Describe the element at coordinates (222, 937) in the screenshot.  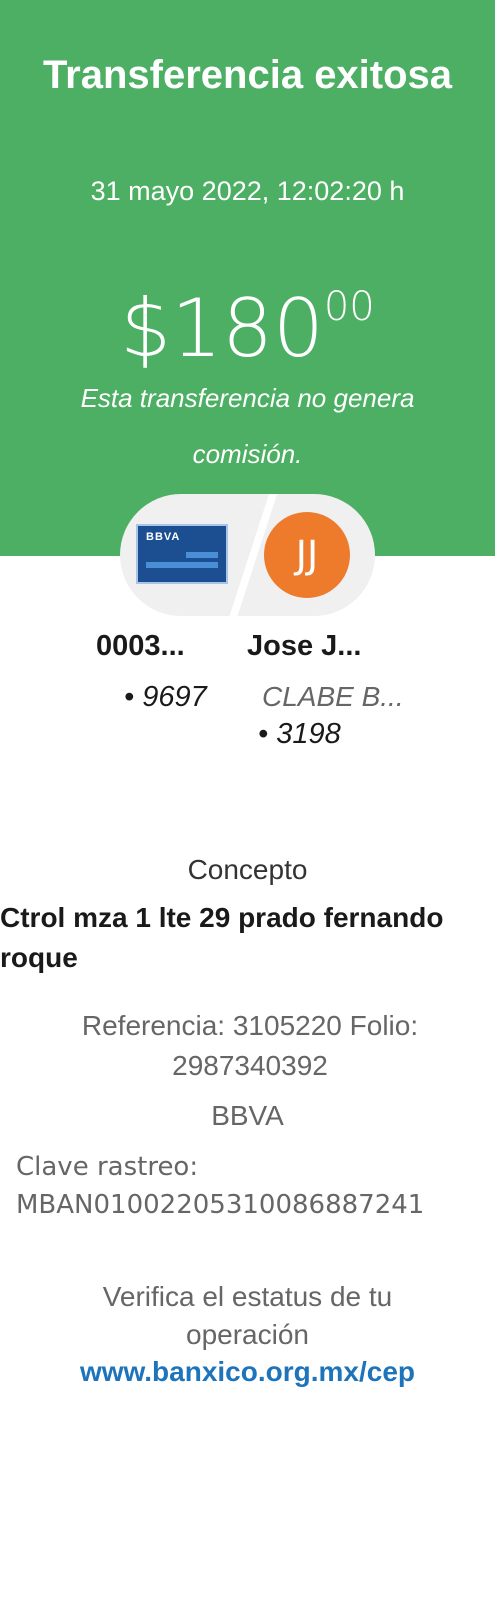
I see `concept-text: Ctrol mza 1 lte 29 prado fernando roque` at that location.